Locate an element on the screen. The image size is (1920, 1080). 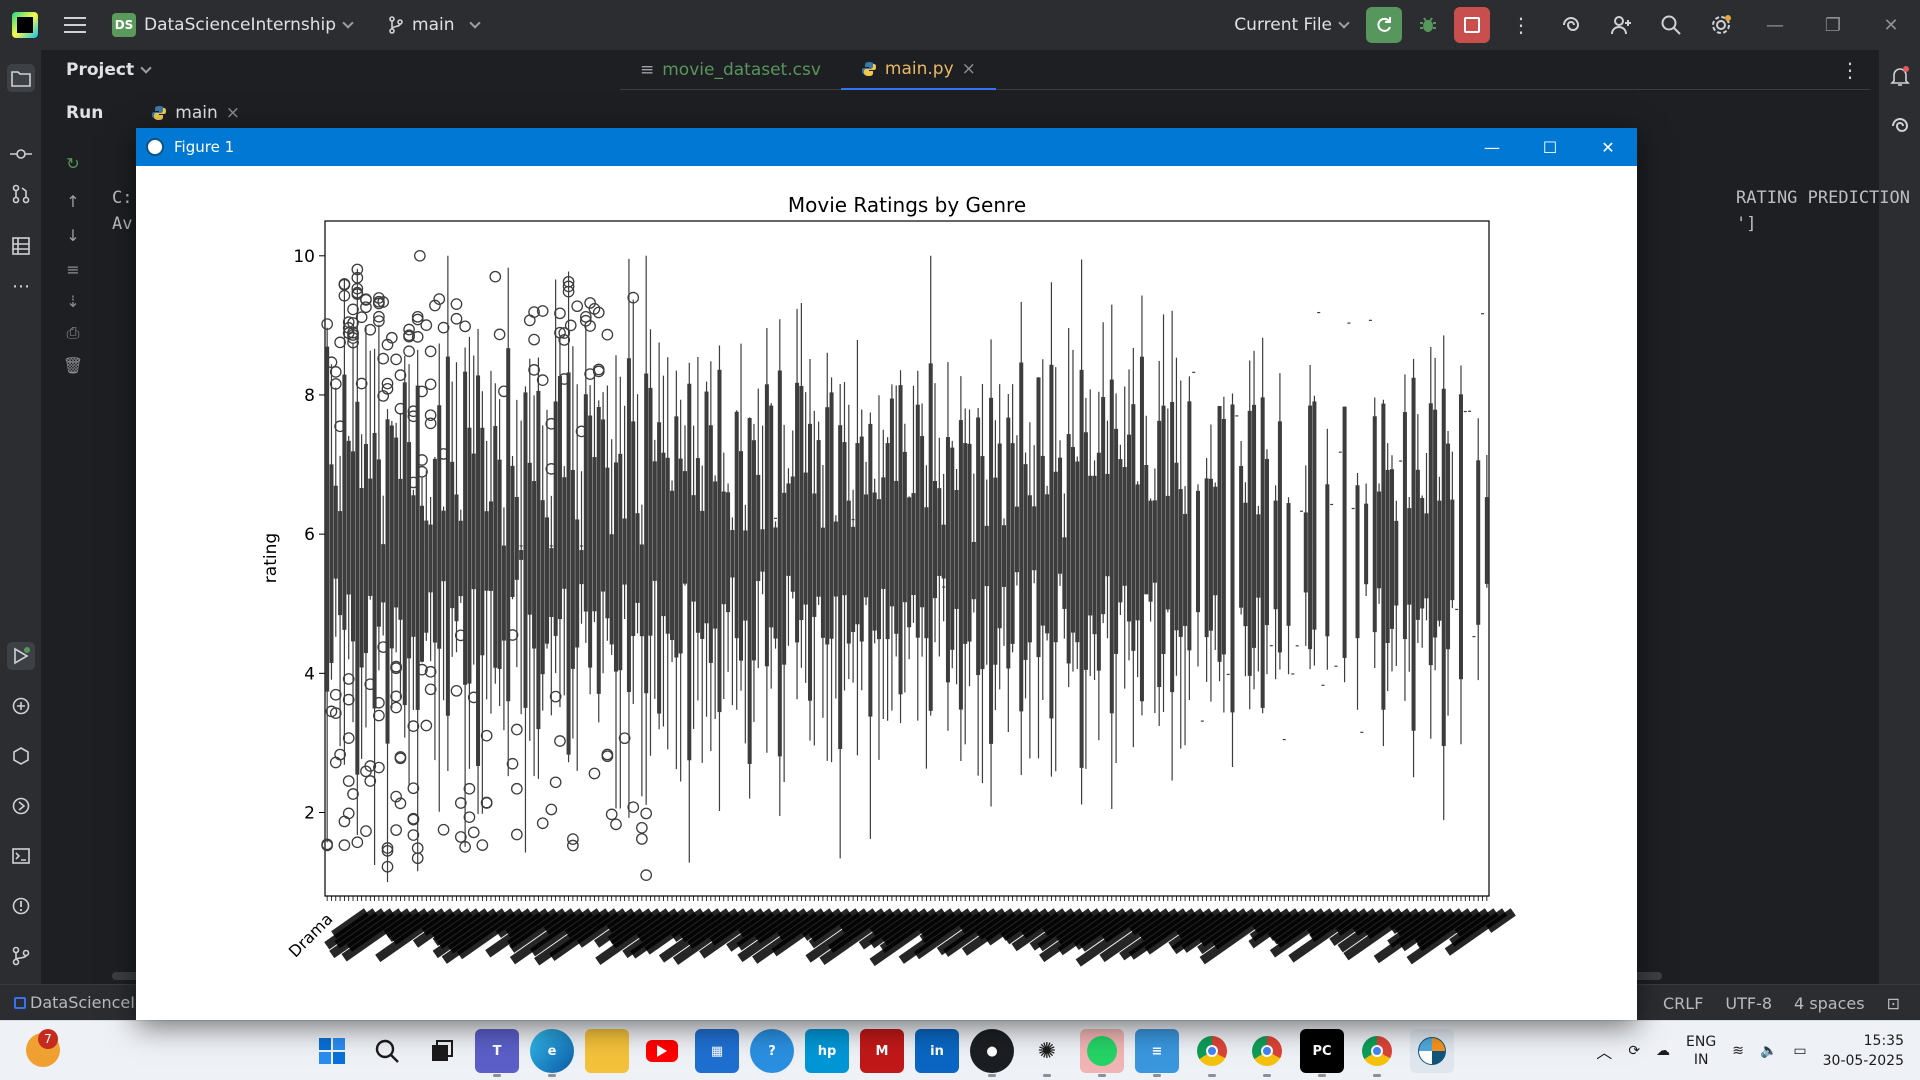
run-tool-icon is located at coordinates (21, 656).